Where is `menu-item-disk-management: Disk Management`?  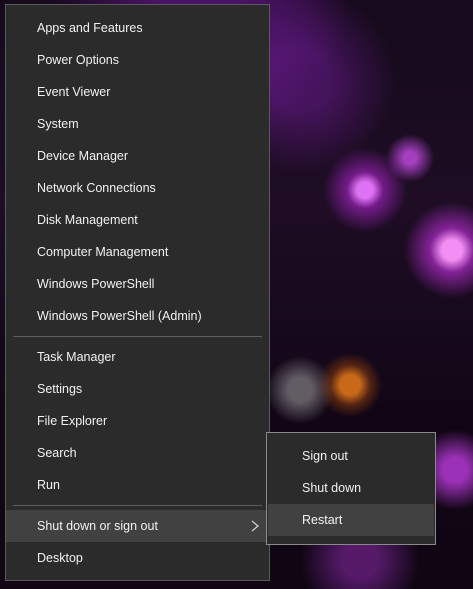 menu-item-disk-management: Disk Management is located at coordinates (137, 220).